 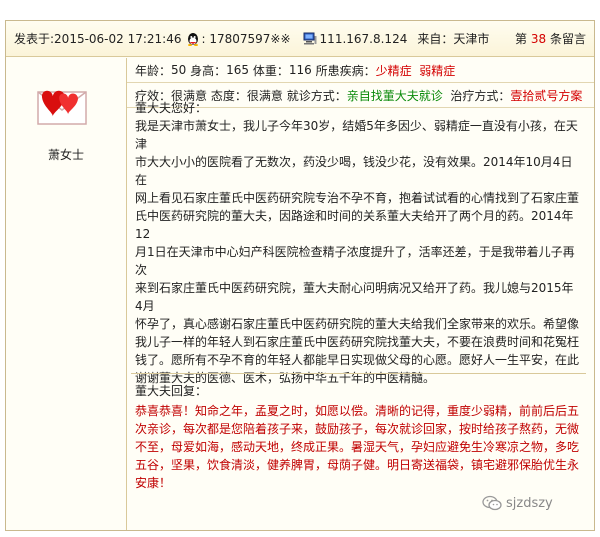 What do you see at coordinates (356, 135) in the screenshot?
I see `body-line: 我是天津市萧女士，我儿子今年30岁，结婚5年多因少、弱精症一直没有小孩，在天津` at bounding box center [356, 135].